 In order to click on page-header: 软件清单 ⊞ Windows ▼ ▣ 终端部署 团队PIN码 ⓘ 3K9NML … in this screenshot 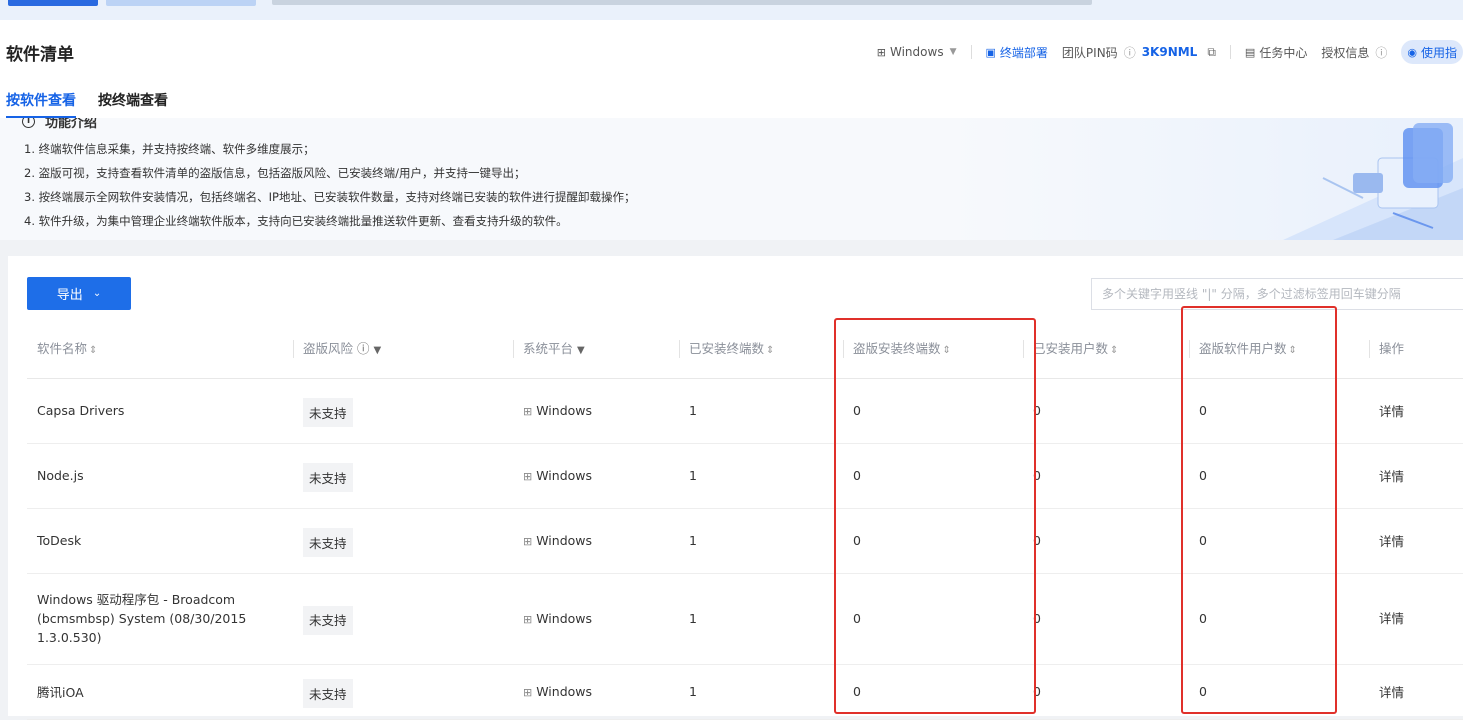, I will do `click(731, 69)`.